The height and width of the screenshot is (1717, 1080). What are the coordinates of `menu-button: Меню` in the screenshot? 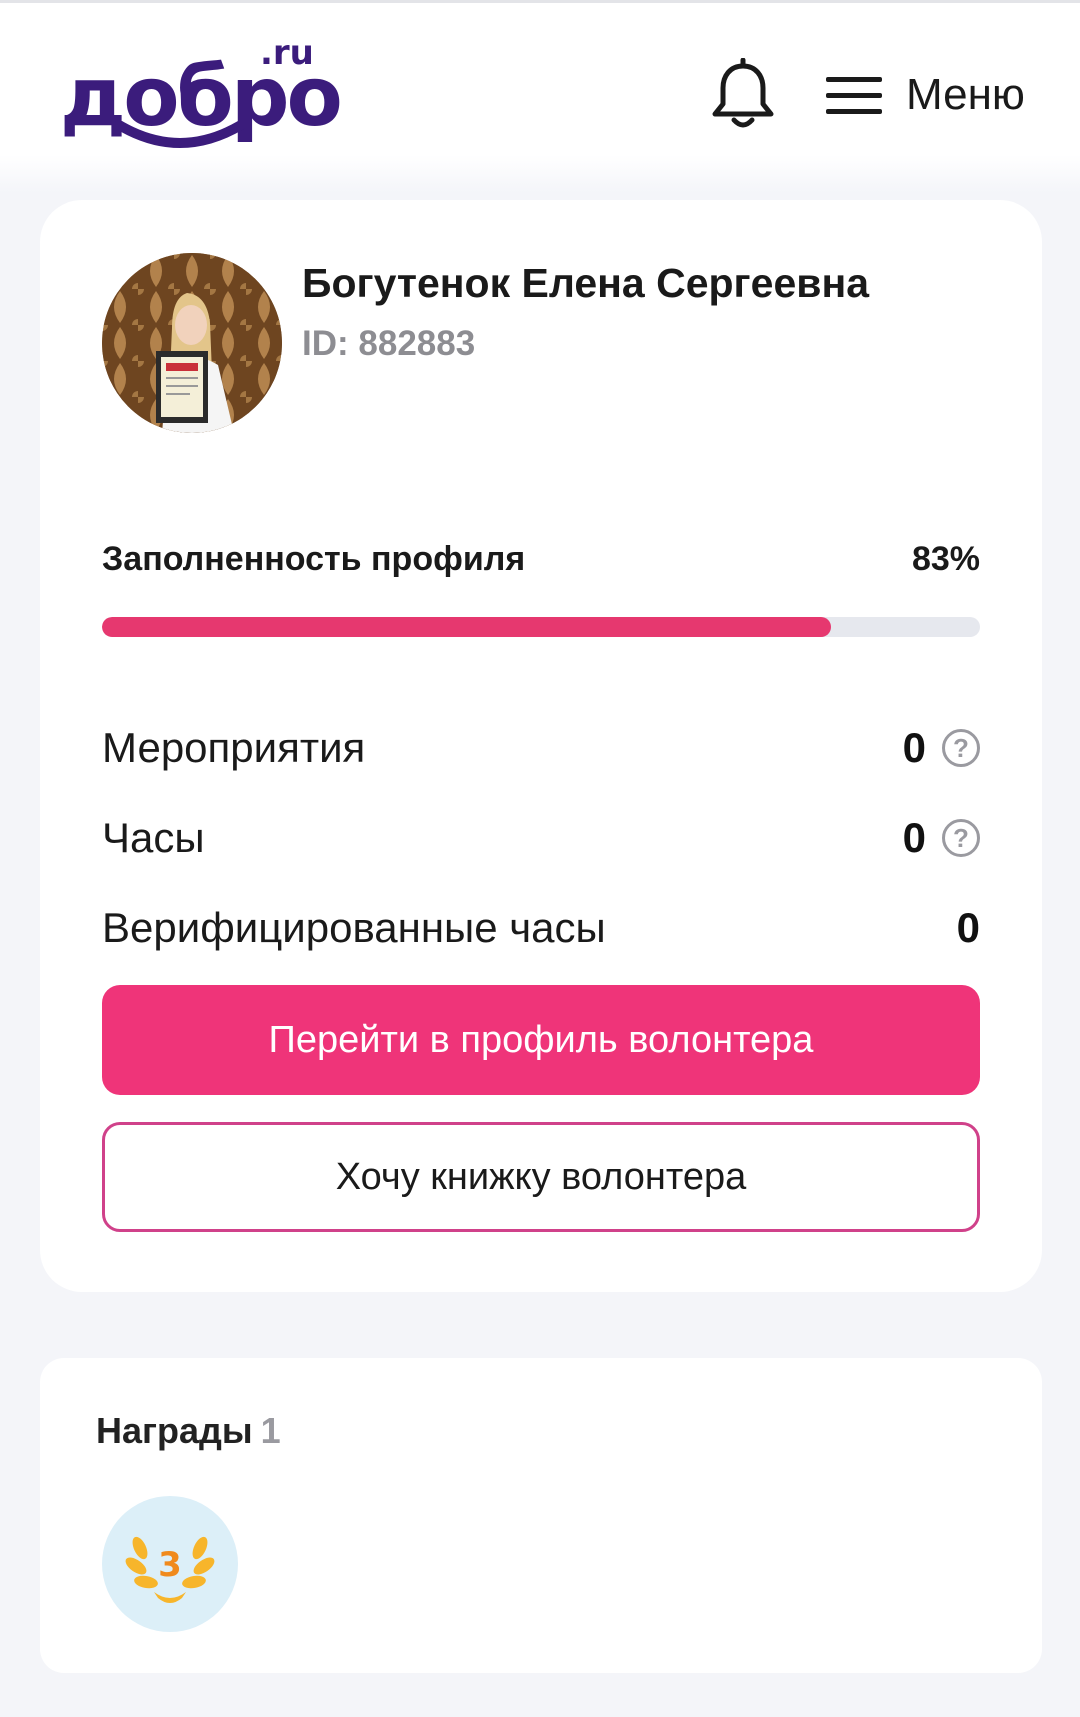 It's located at (925, 95).